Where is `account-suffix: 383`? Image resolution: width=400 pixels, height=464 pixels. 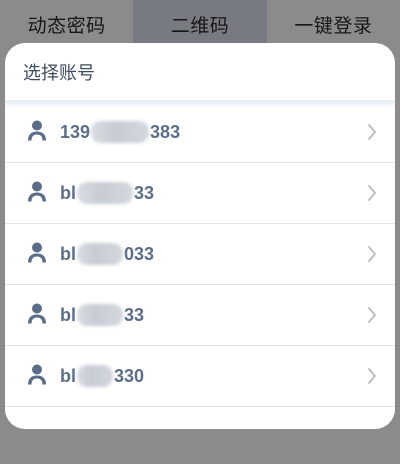 account-suffix: 383 is located at coordinates (165, 131).